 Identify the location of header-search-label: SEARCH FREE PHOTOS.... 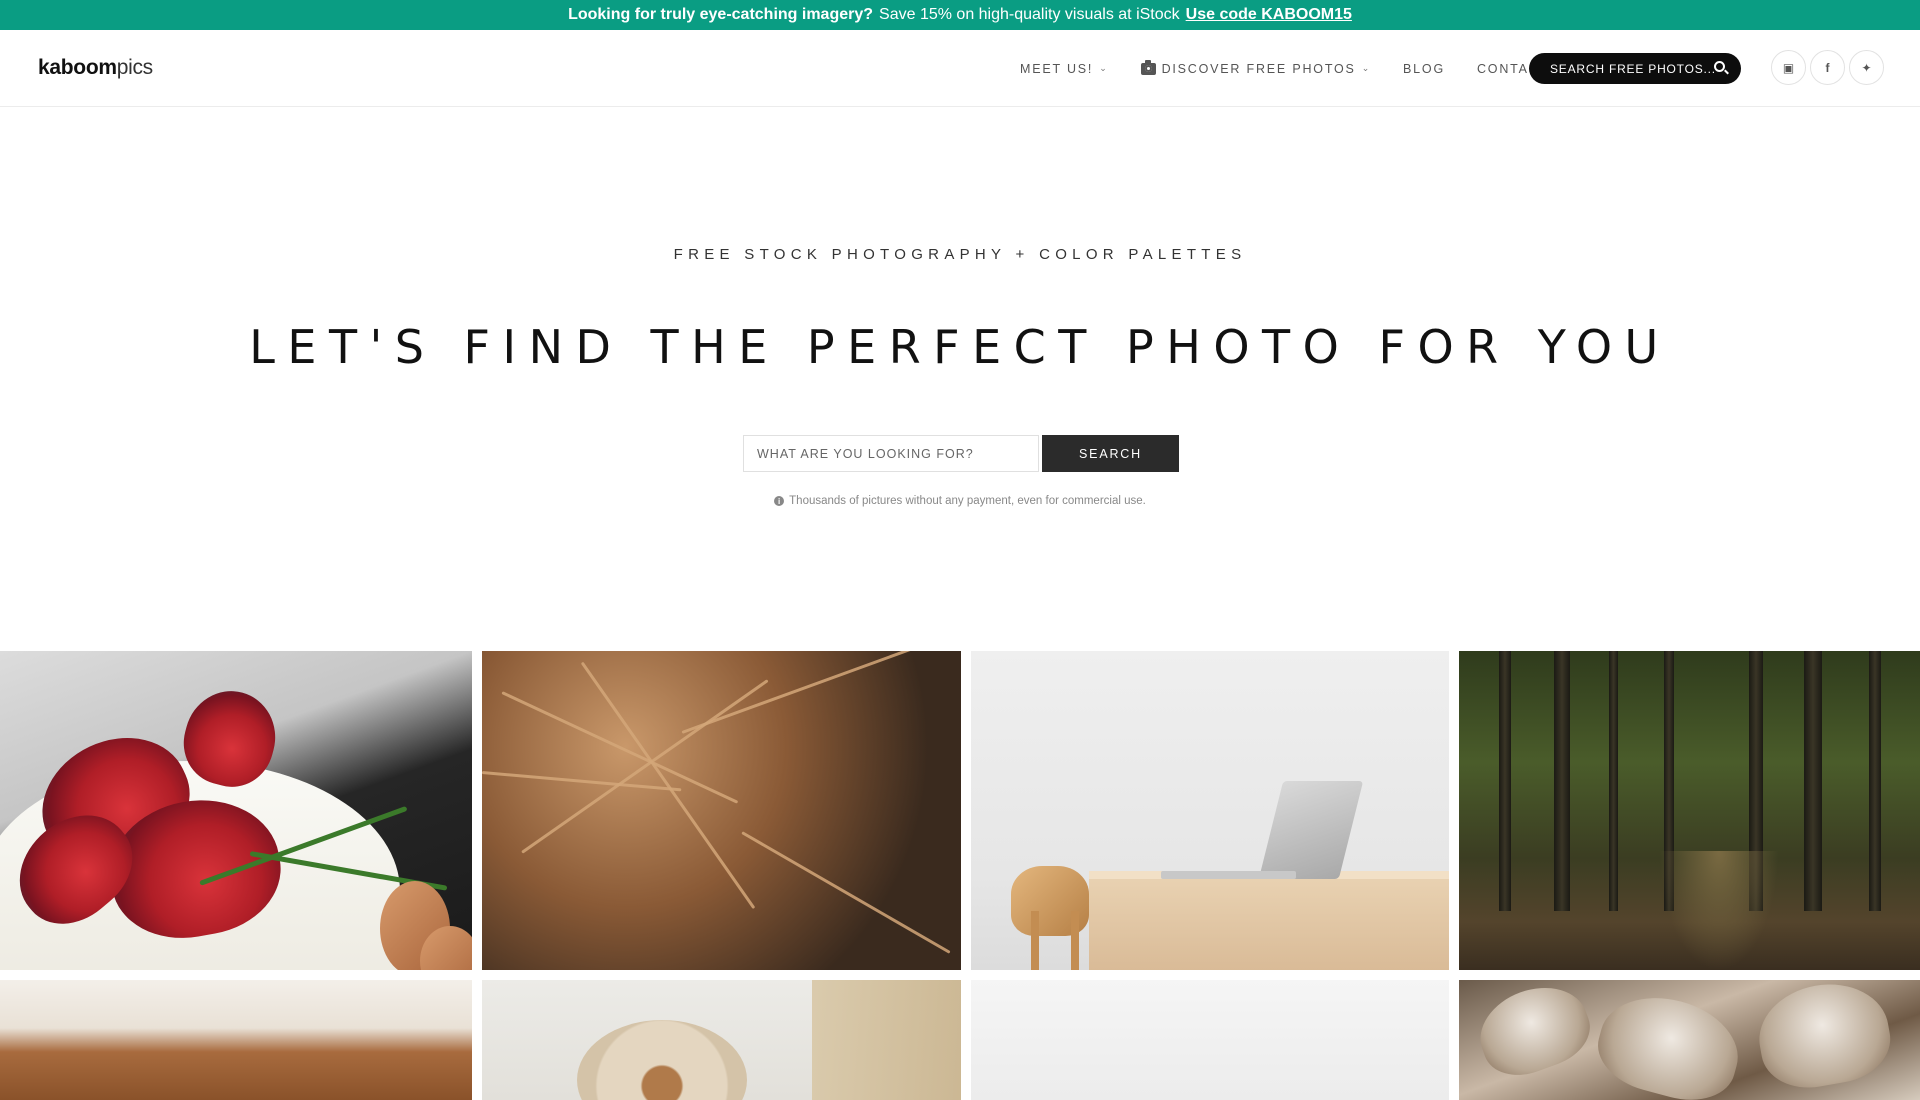
(1633, 68).